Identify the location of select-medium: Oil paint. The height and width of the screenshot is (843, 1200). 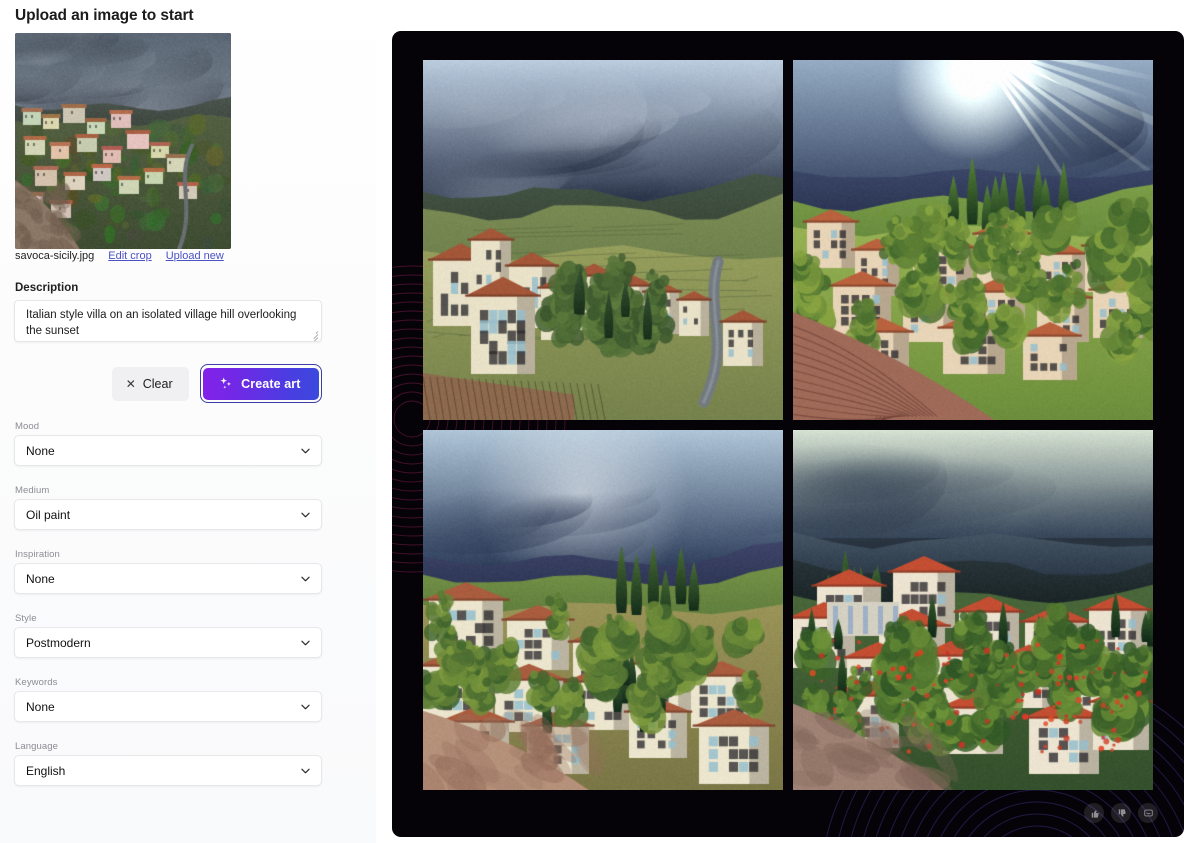
(168, 514).